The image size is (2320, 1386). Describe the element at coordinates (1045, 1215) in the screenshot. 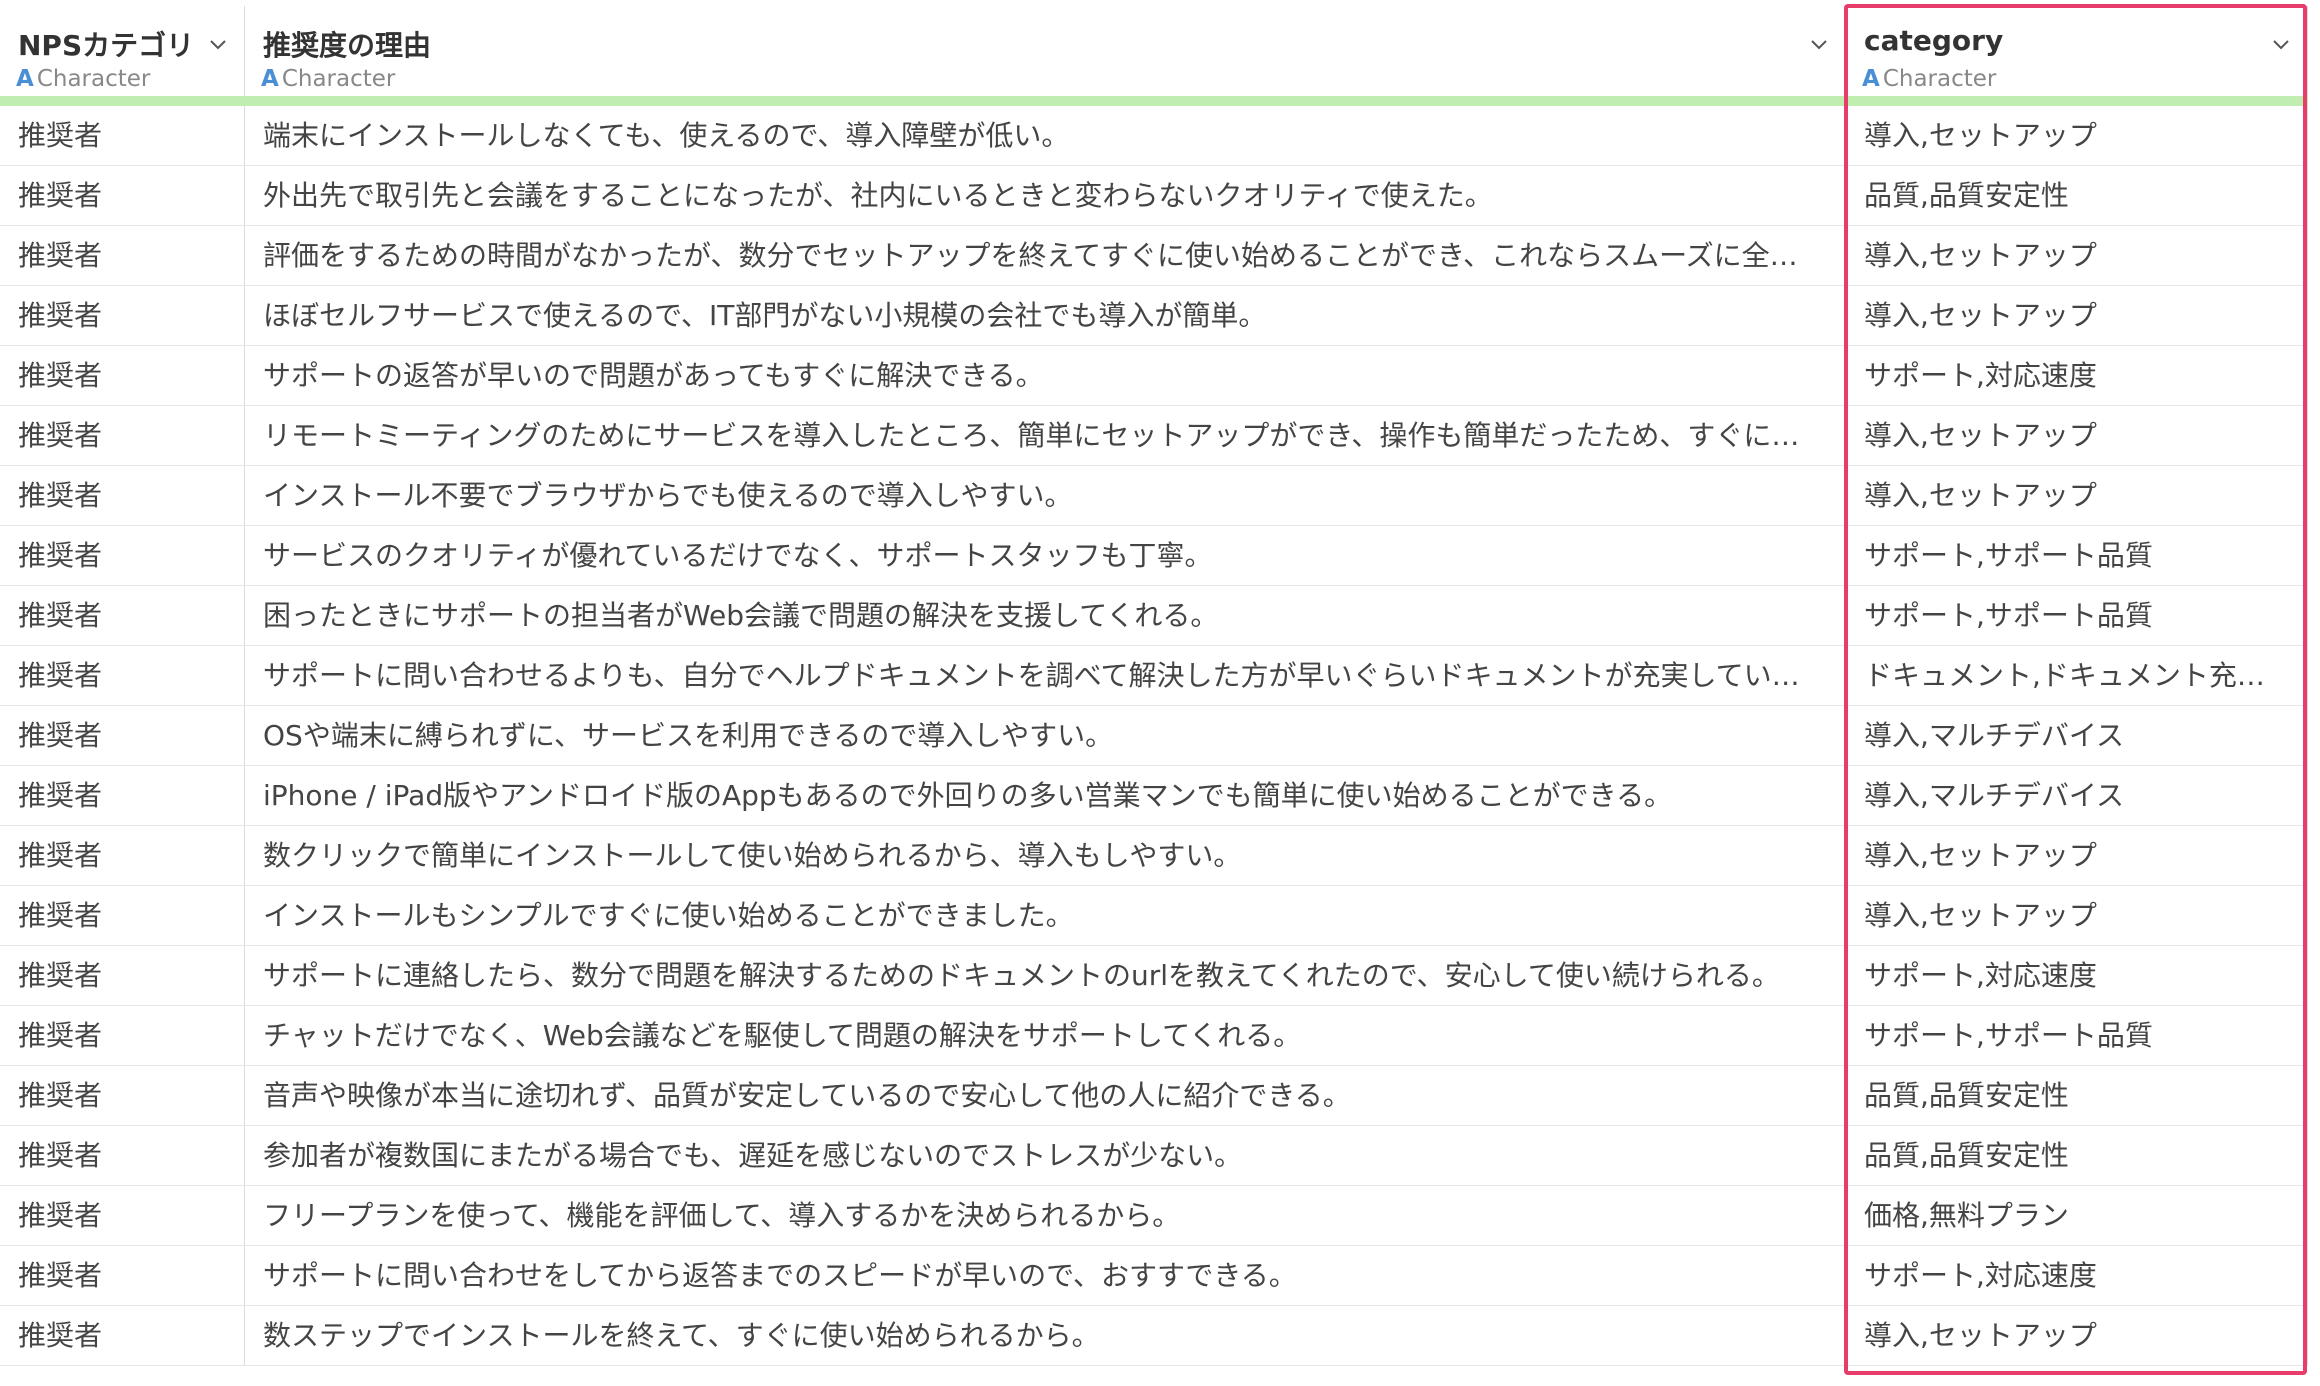

I see `reason-cell: フリープランを使って、機能を評価して、導入するかを決められるから。` at that location.